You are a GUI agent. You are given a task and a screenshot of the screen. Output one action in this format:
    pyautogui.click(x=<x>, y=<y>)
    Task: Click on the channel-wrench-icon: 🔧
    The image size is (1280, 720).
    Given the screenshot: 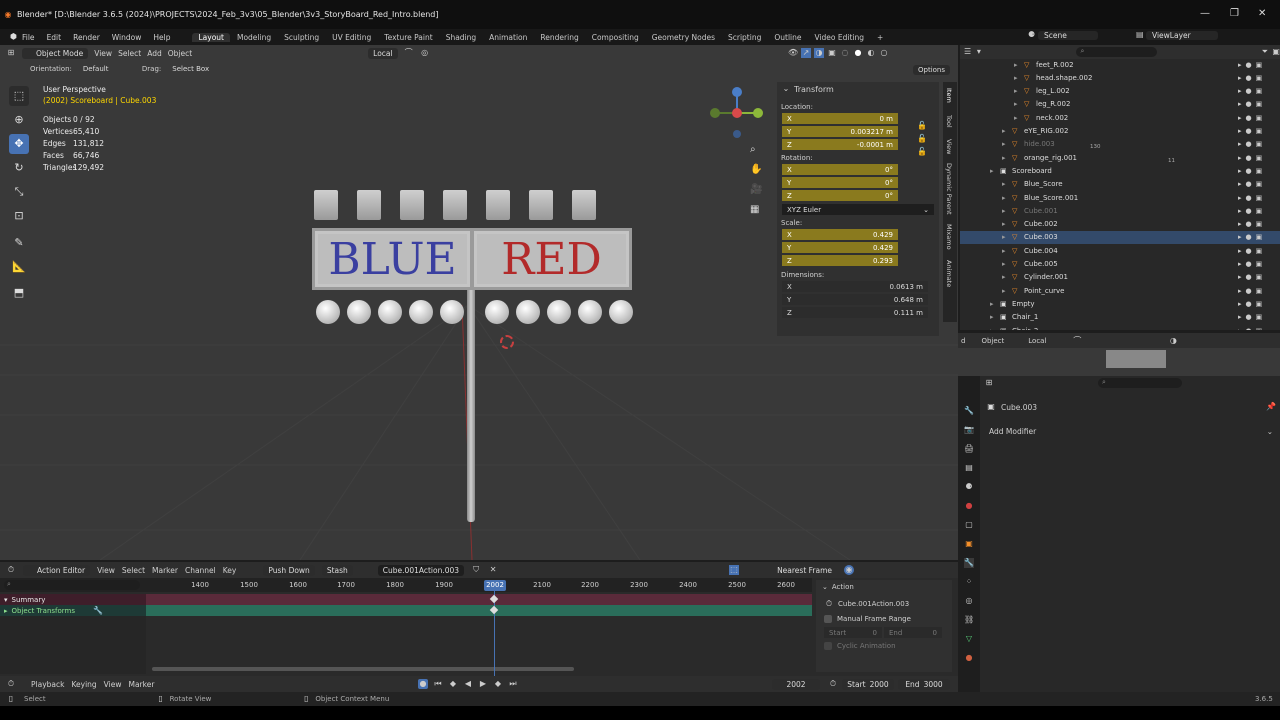 What is the action you would take?
    pyautogui.click(x=98, y=611)
    